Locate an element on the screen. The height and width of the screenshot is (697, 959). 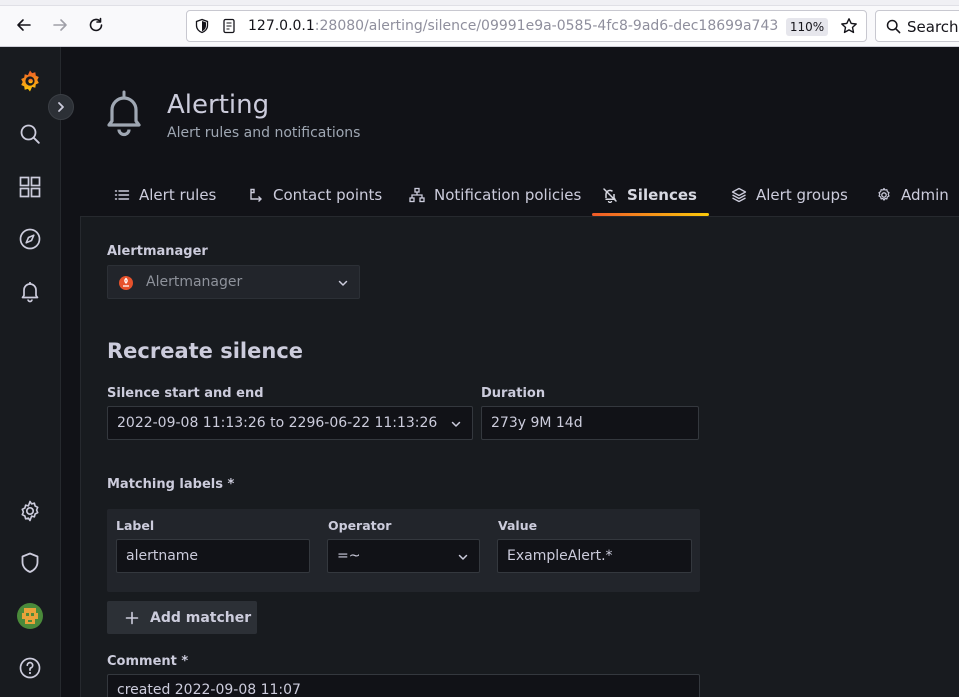
user-avatar is located at coordinates (30, 616).